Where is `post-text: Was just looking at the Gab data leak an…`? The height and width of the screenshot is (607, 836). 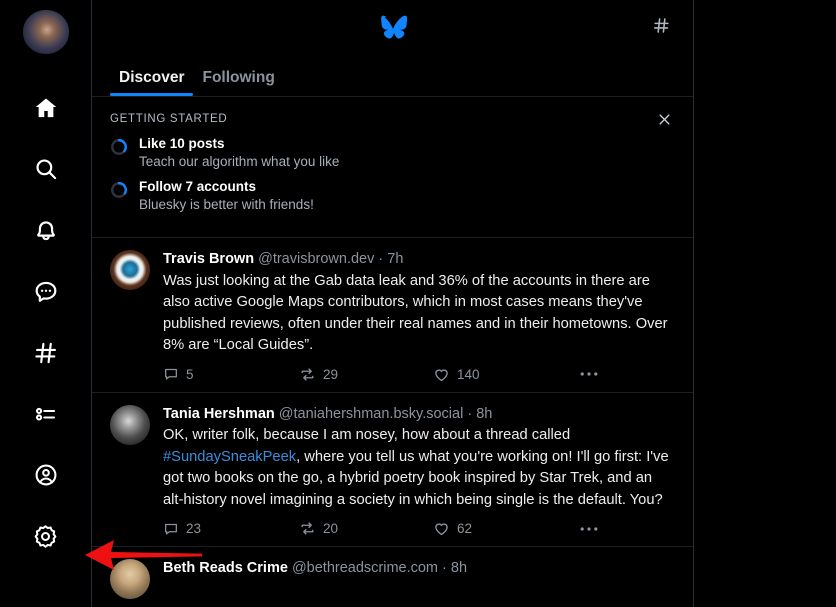
post-text: Was just looking at the Gab data leak an… is located at coordinates (415, 313).